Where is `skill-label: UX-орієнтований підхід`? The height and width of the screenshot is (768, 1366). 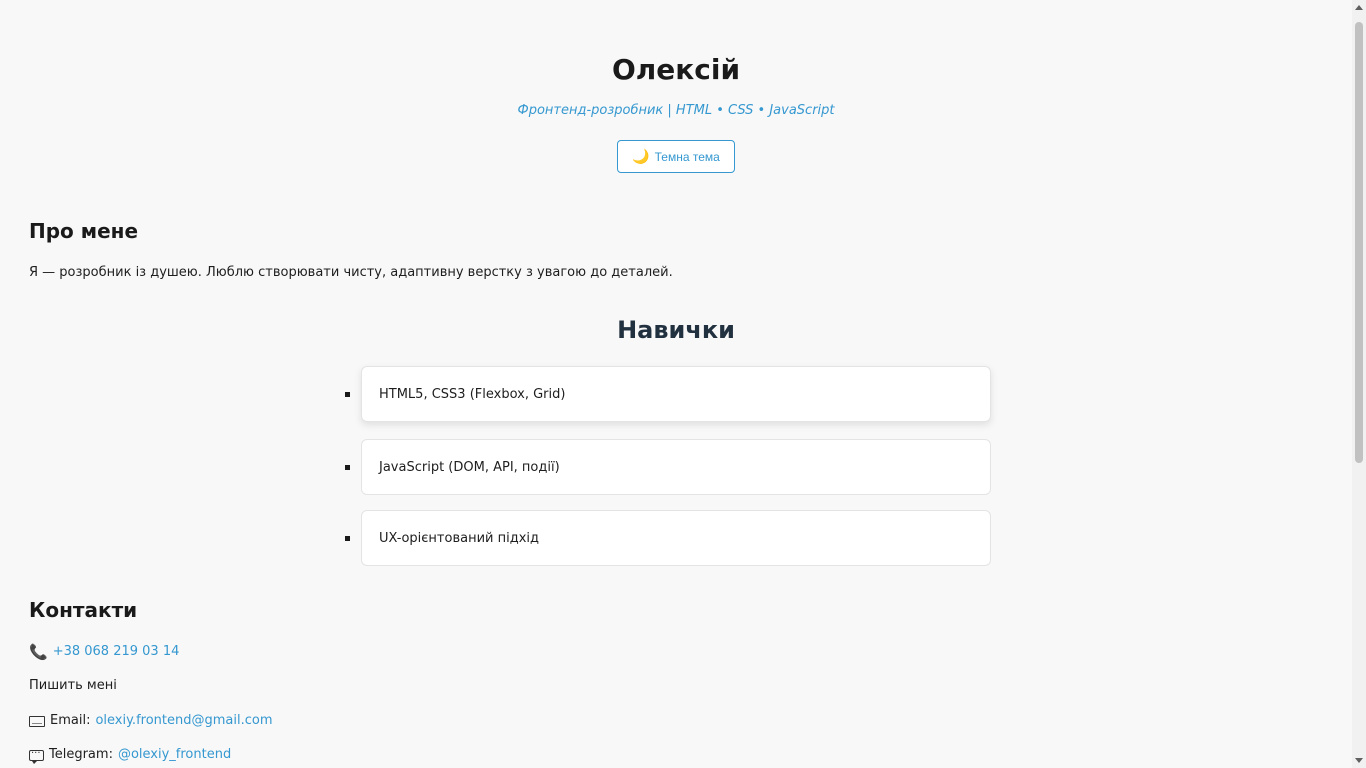 skill-label: UX-орієнтований підхід is located at coordinates (459, 538).